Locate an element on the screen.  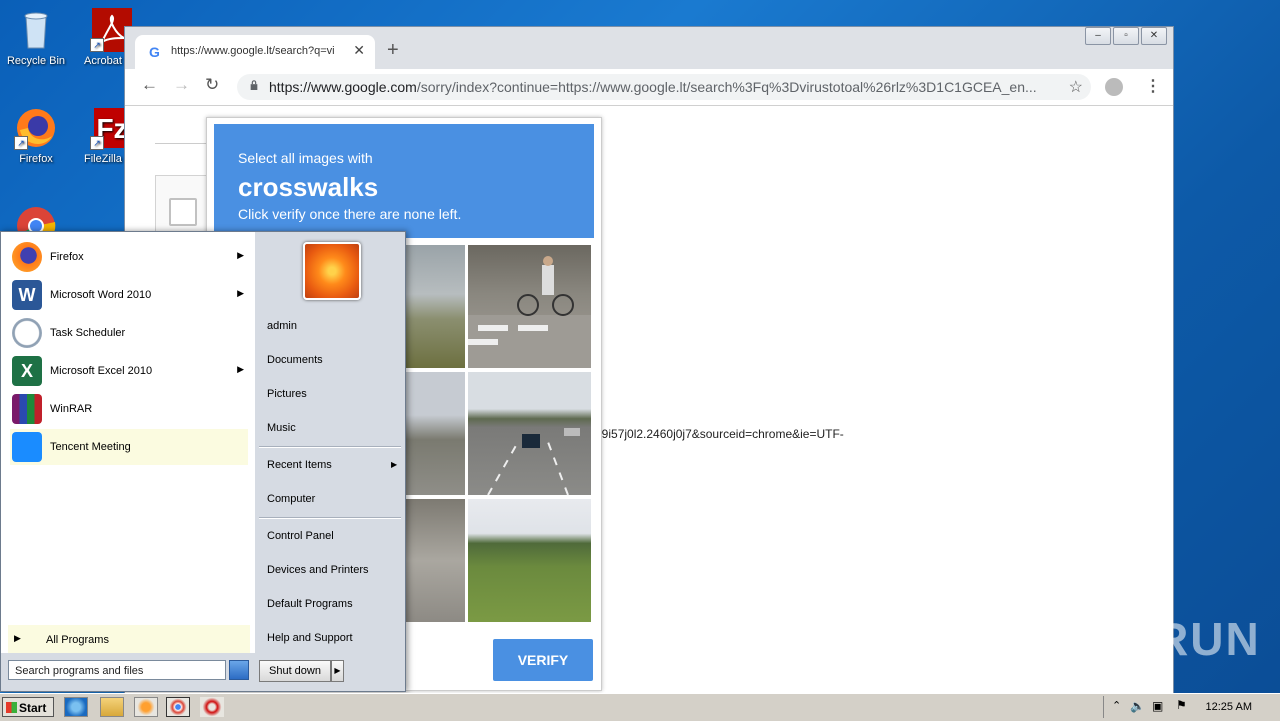
search-input: Search programs and files is located at coordinates (117, 670).